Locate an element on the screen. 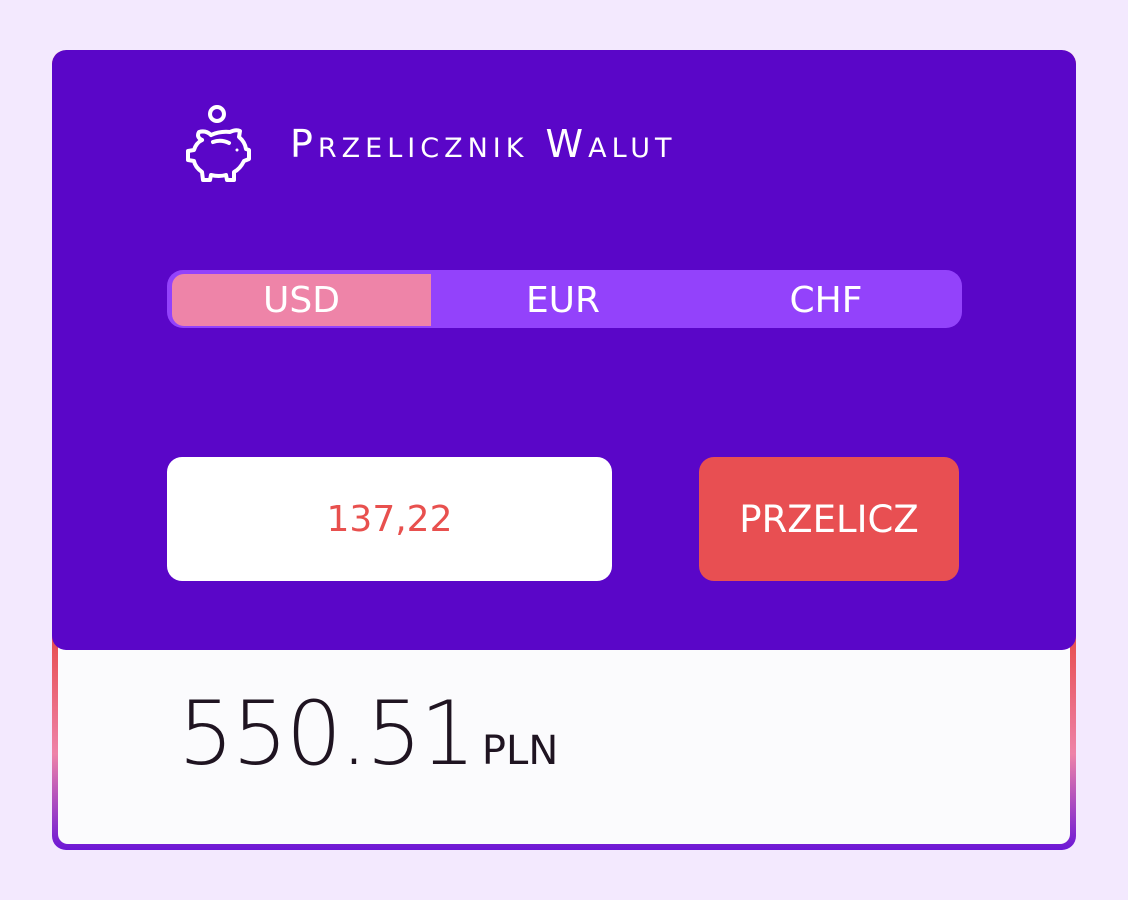 This screenshot has width=1128, height=900. piggy-bank-icon is located at coordinates (218, 143).